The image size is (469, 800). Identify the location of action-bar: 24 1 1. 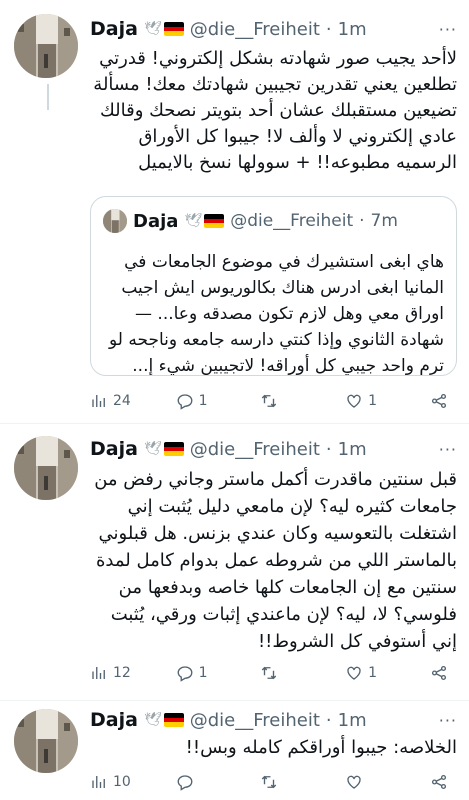
(270, 401).